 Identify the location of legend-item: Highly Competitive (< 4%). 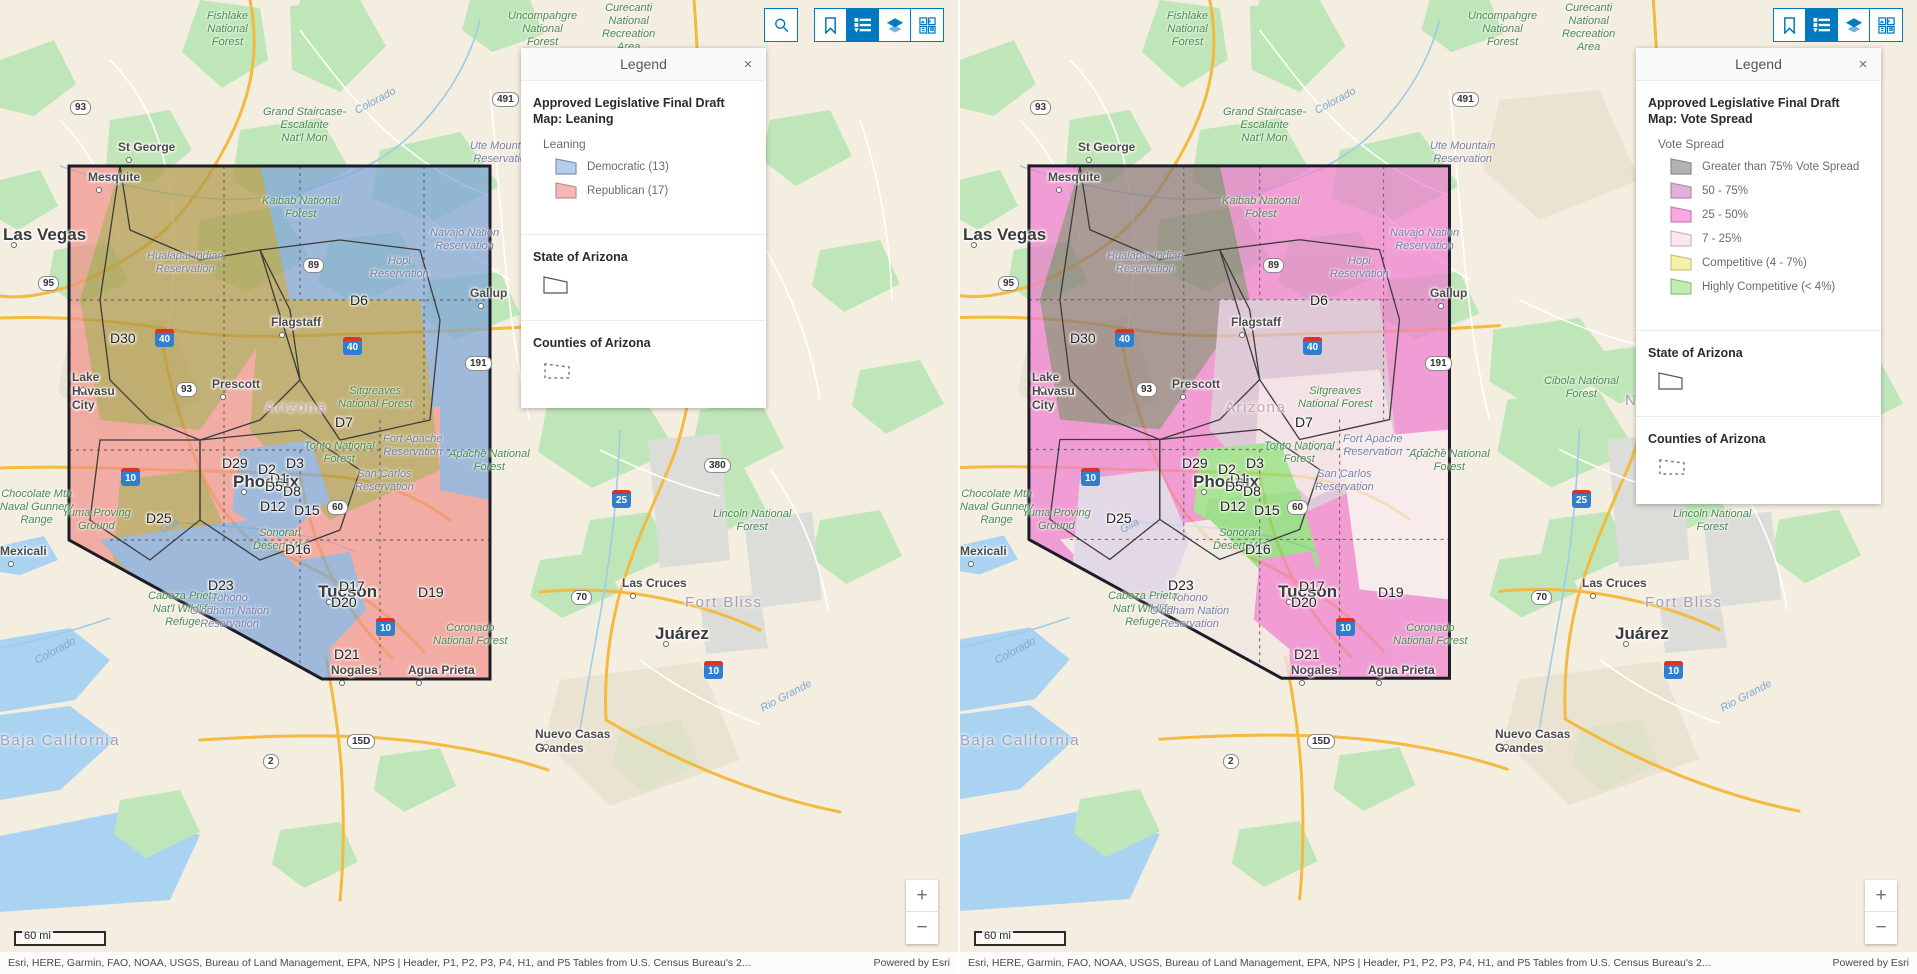
(1769, 286).